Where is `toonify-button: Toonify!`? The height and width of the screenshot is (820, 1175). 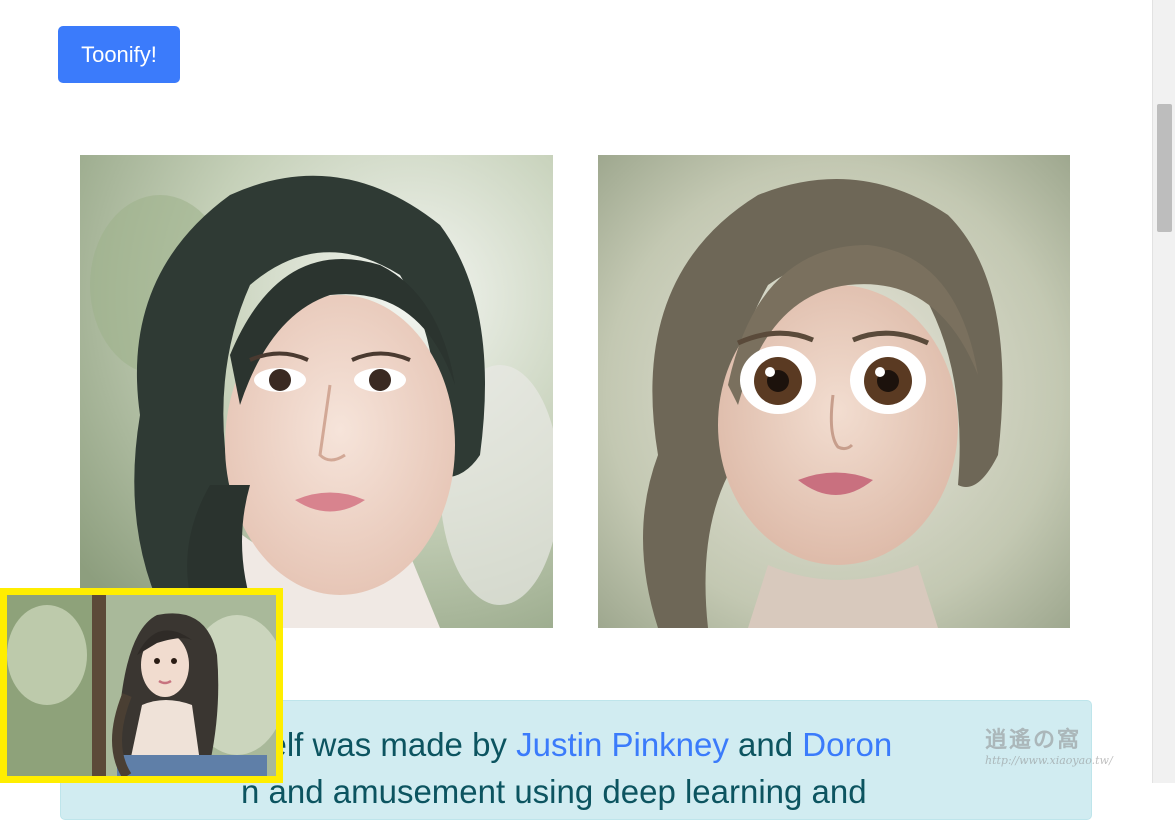 toonify-button: Toonify! is located at coordinates (119, 54).